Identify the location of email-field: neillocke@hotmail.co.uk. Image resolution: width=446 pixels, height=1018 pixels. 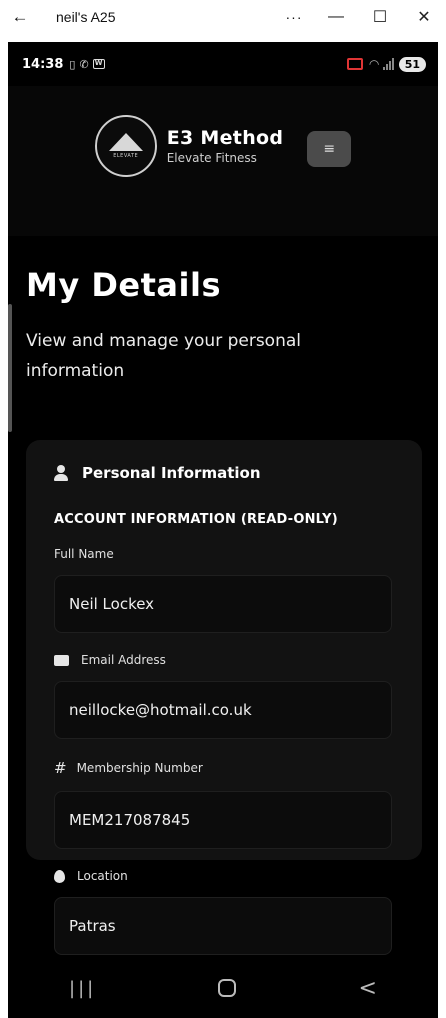
(223, 710).